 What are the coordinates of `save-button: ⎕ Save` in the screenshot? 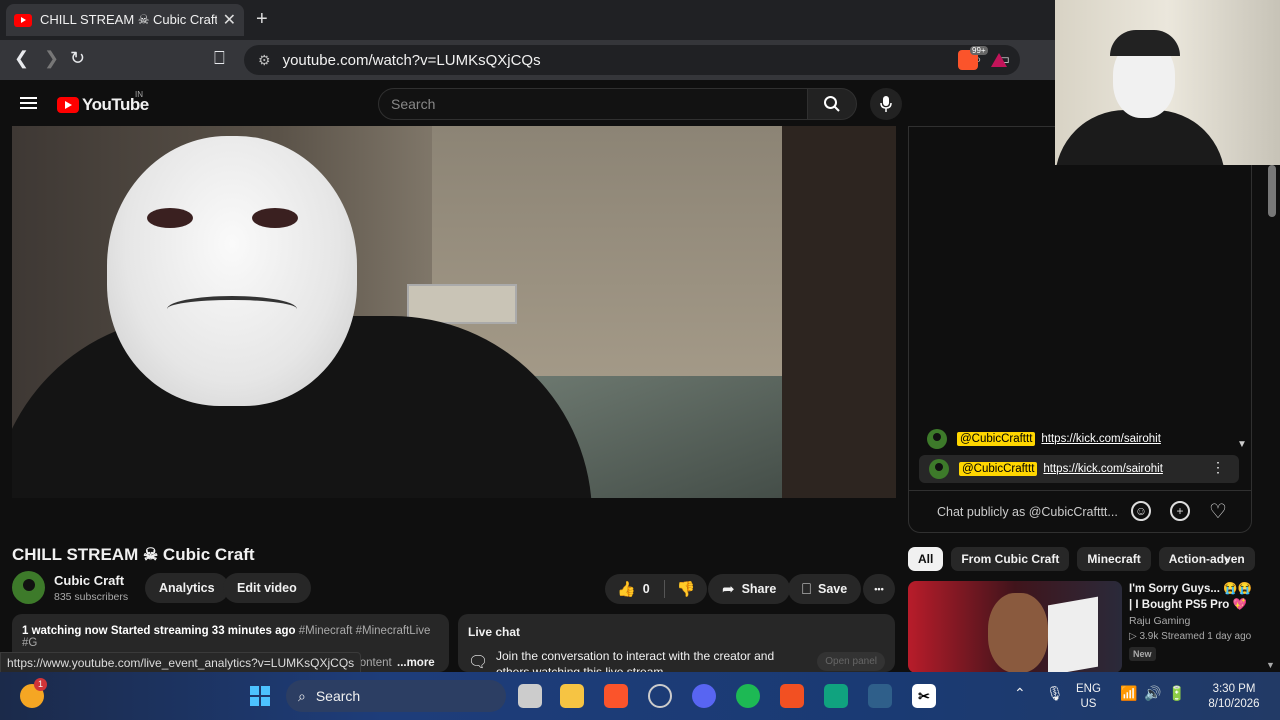 It's located at (825, 589).